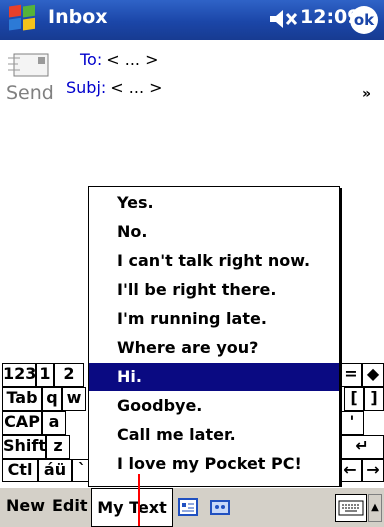 Image resolution: width=384 pixels, height=527 pixels. I want to click on key-equals: =, so click(351, 375).